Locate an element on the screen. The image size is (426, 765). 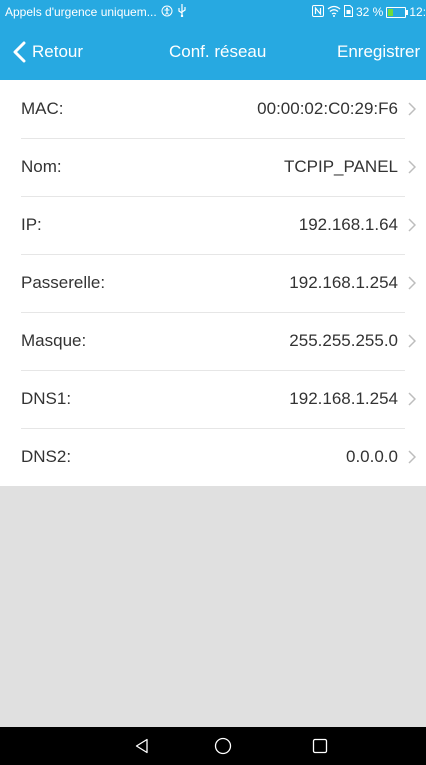
square-recents-icon is located at coordinates (320, 746).